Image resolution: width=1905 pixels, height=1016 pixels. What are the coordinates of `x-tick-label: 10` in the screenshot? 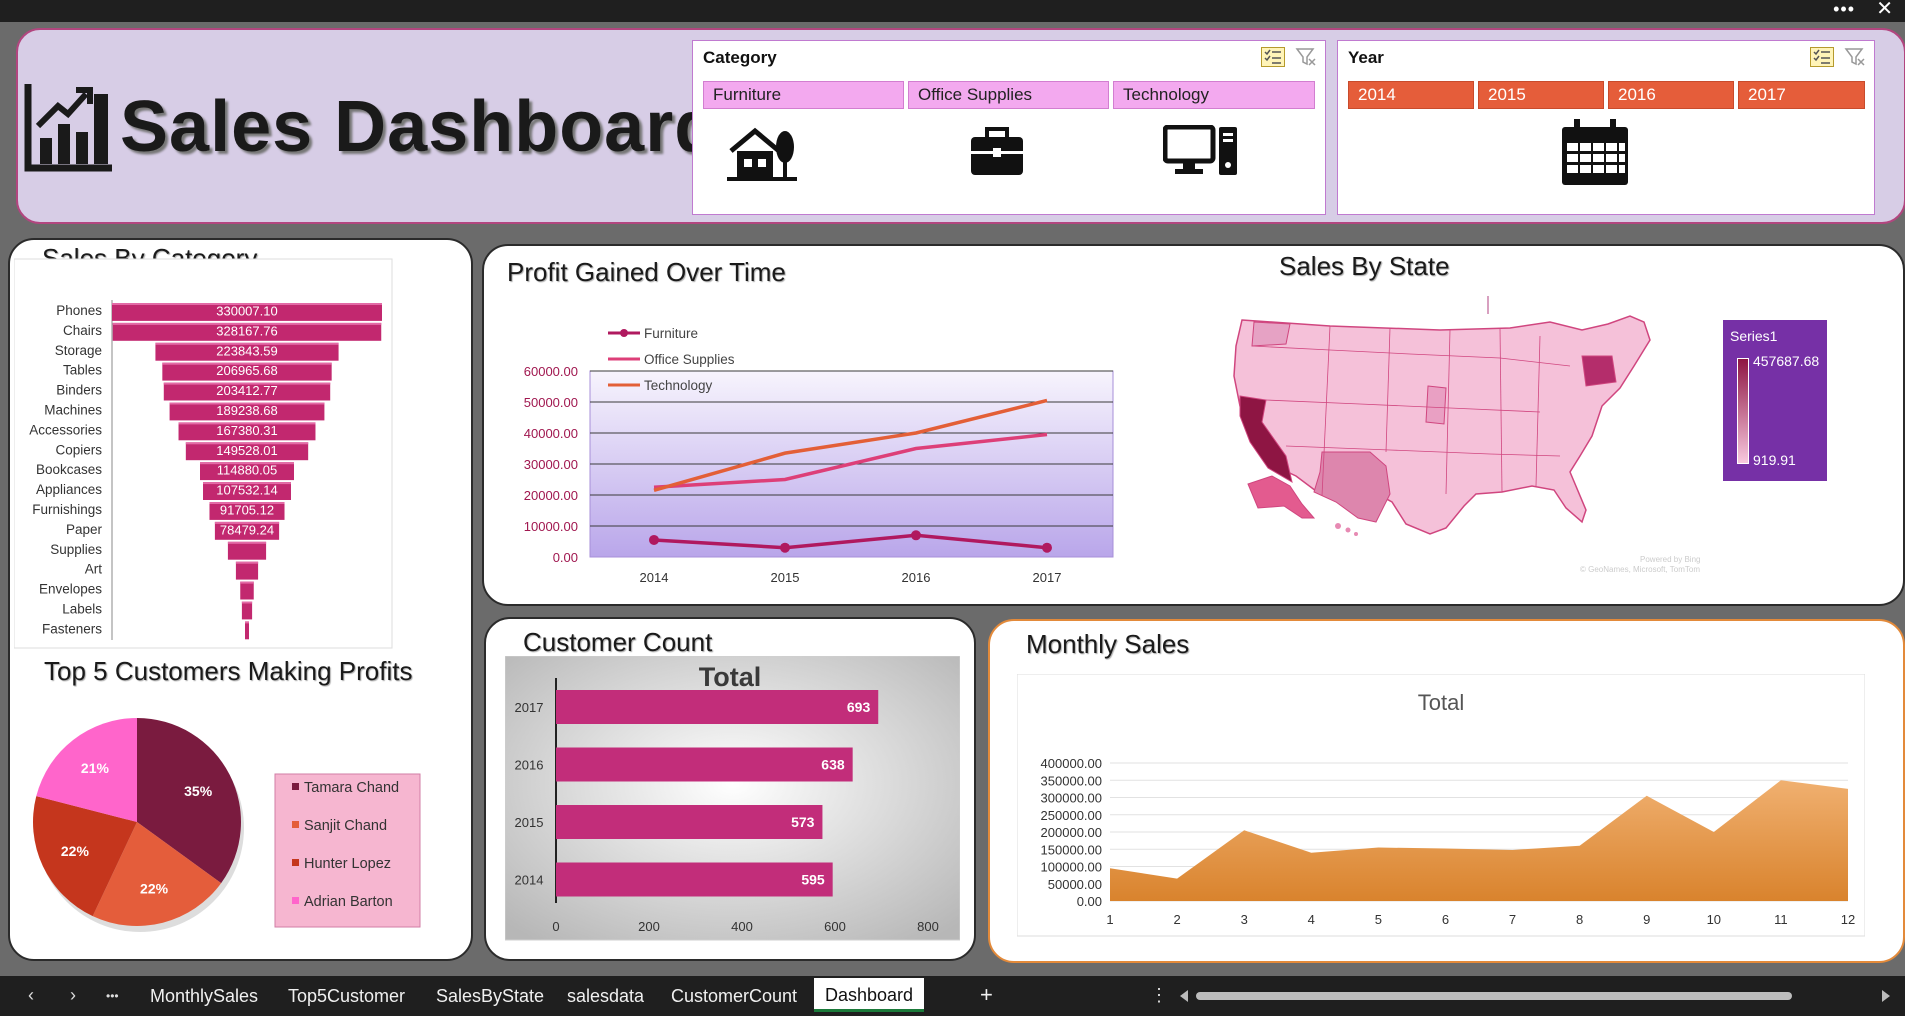 It's located at (1714, 919).